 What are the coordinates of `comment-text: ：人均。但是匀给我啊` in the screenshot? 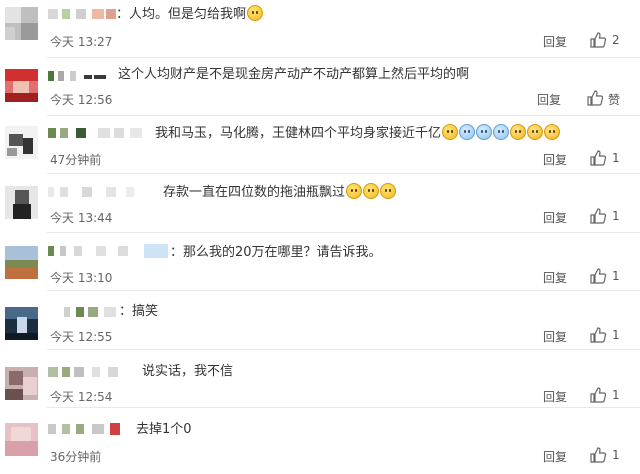 It's located at (190, 14).